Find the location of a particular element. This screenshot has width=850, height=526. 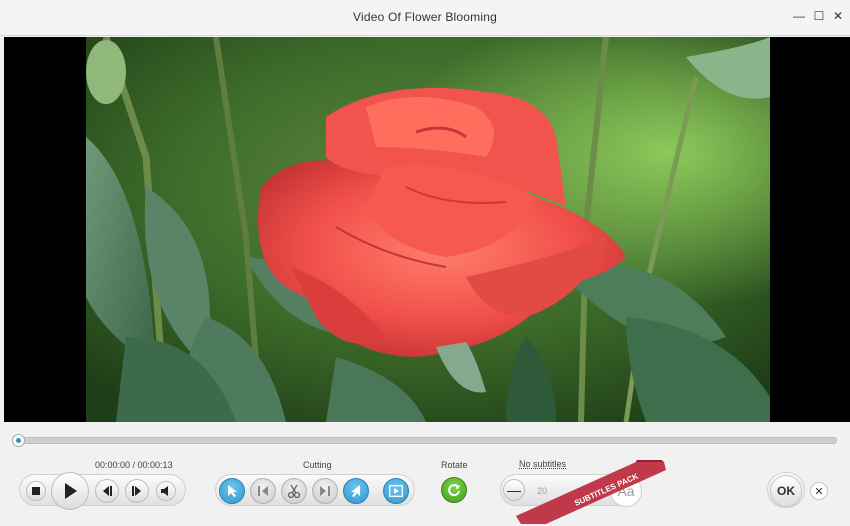

maximize-button: ☐ is located at coordinates (819, 16).